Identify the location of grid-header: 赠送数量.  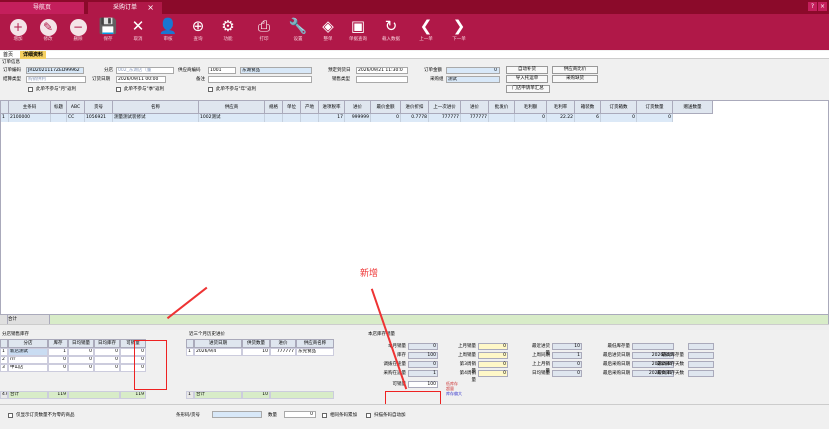
(693, 107).